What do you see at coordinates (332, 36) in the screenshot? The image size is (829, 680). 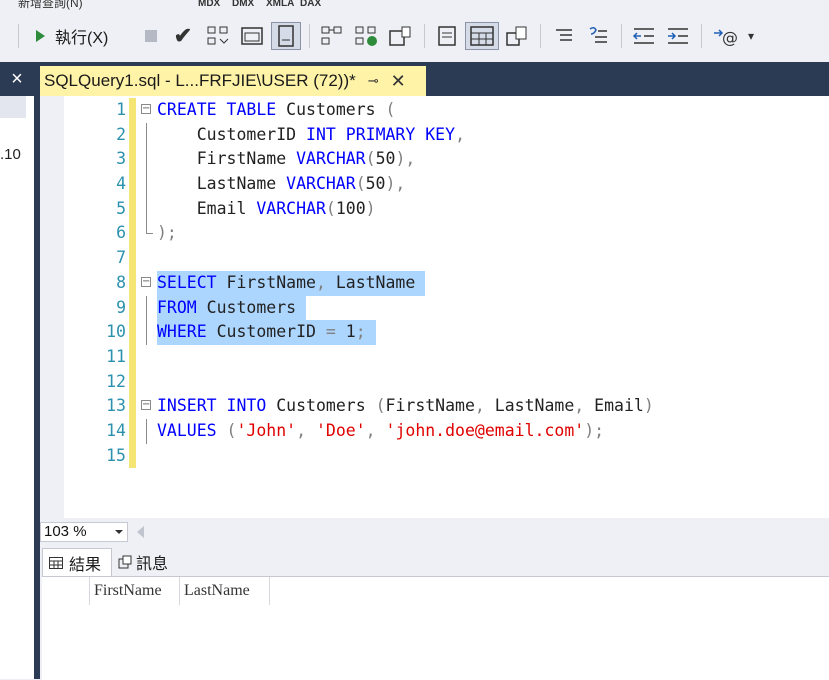 I see `actual-plan-button` at bounding box center [332, 36].